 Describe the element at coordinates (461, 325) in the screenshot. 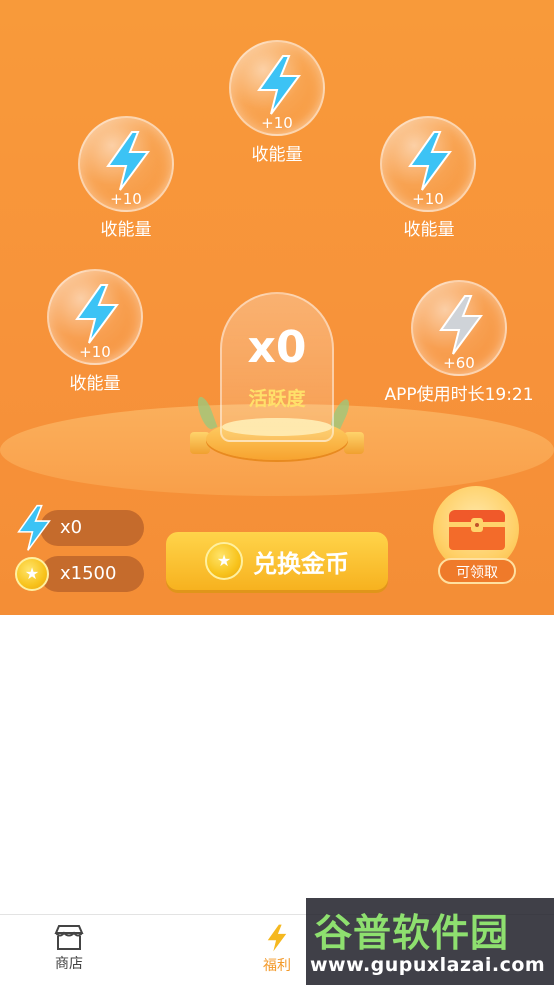

I see `lightning-bolt-gray-icon` at that location.